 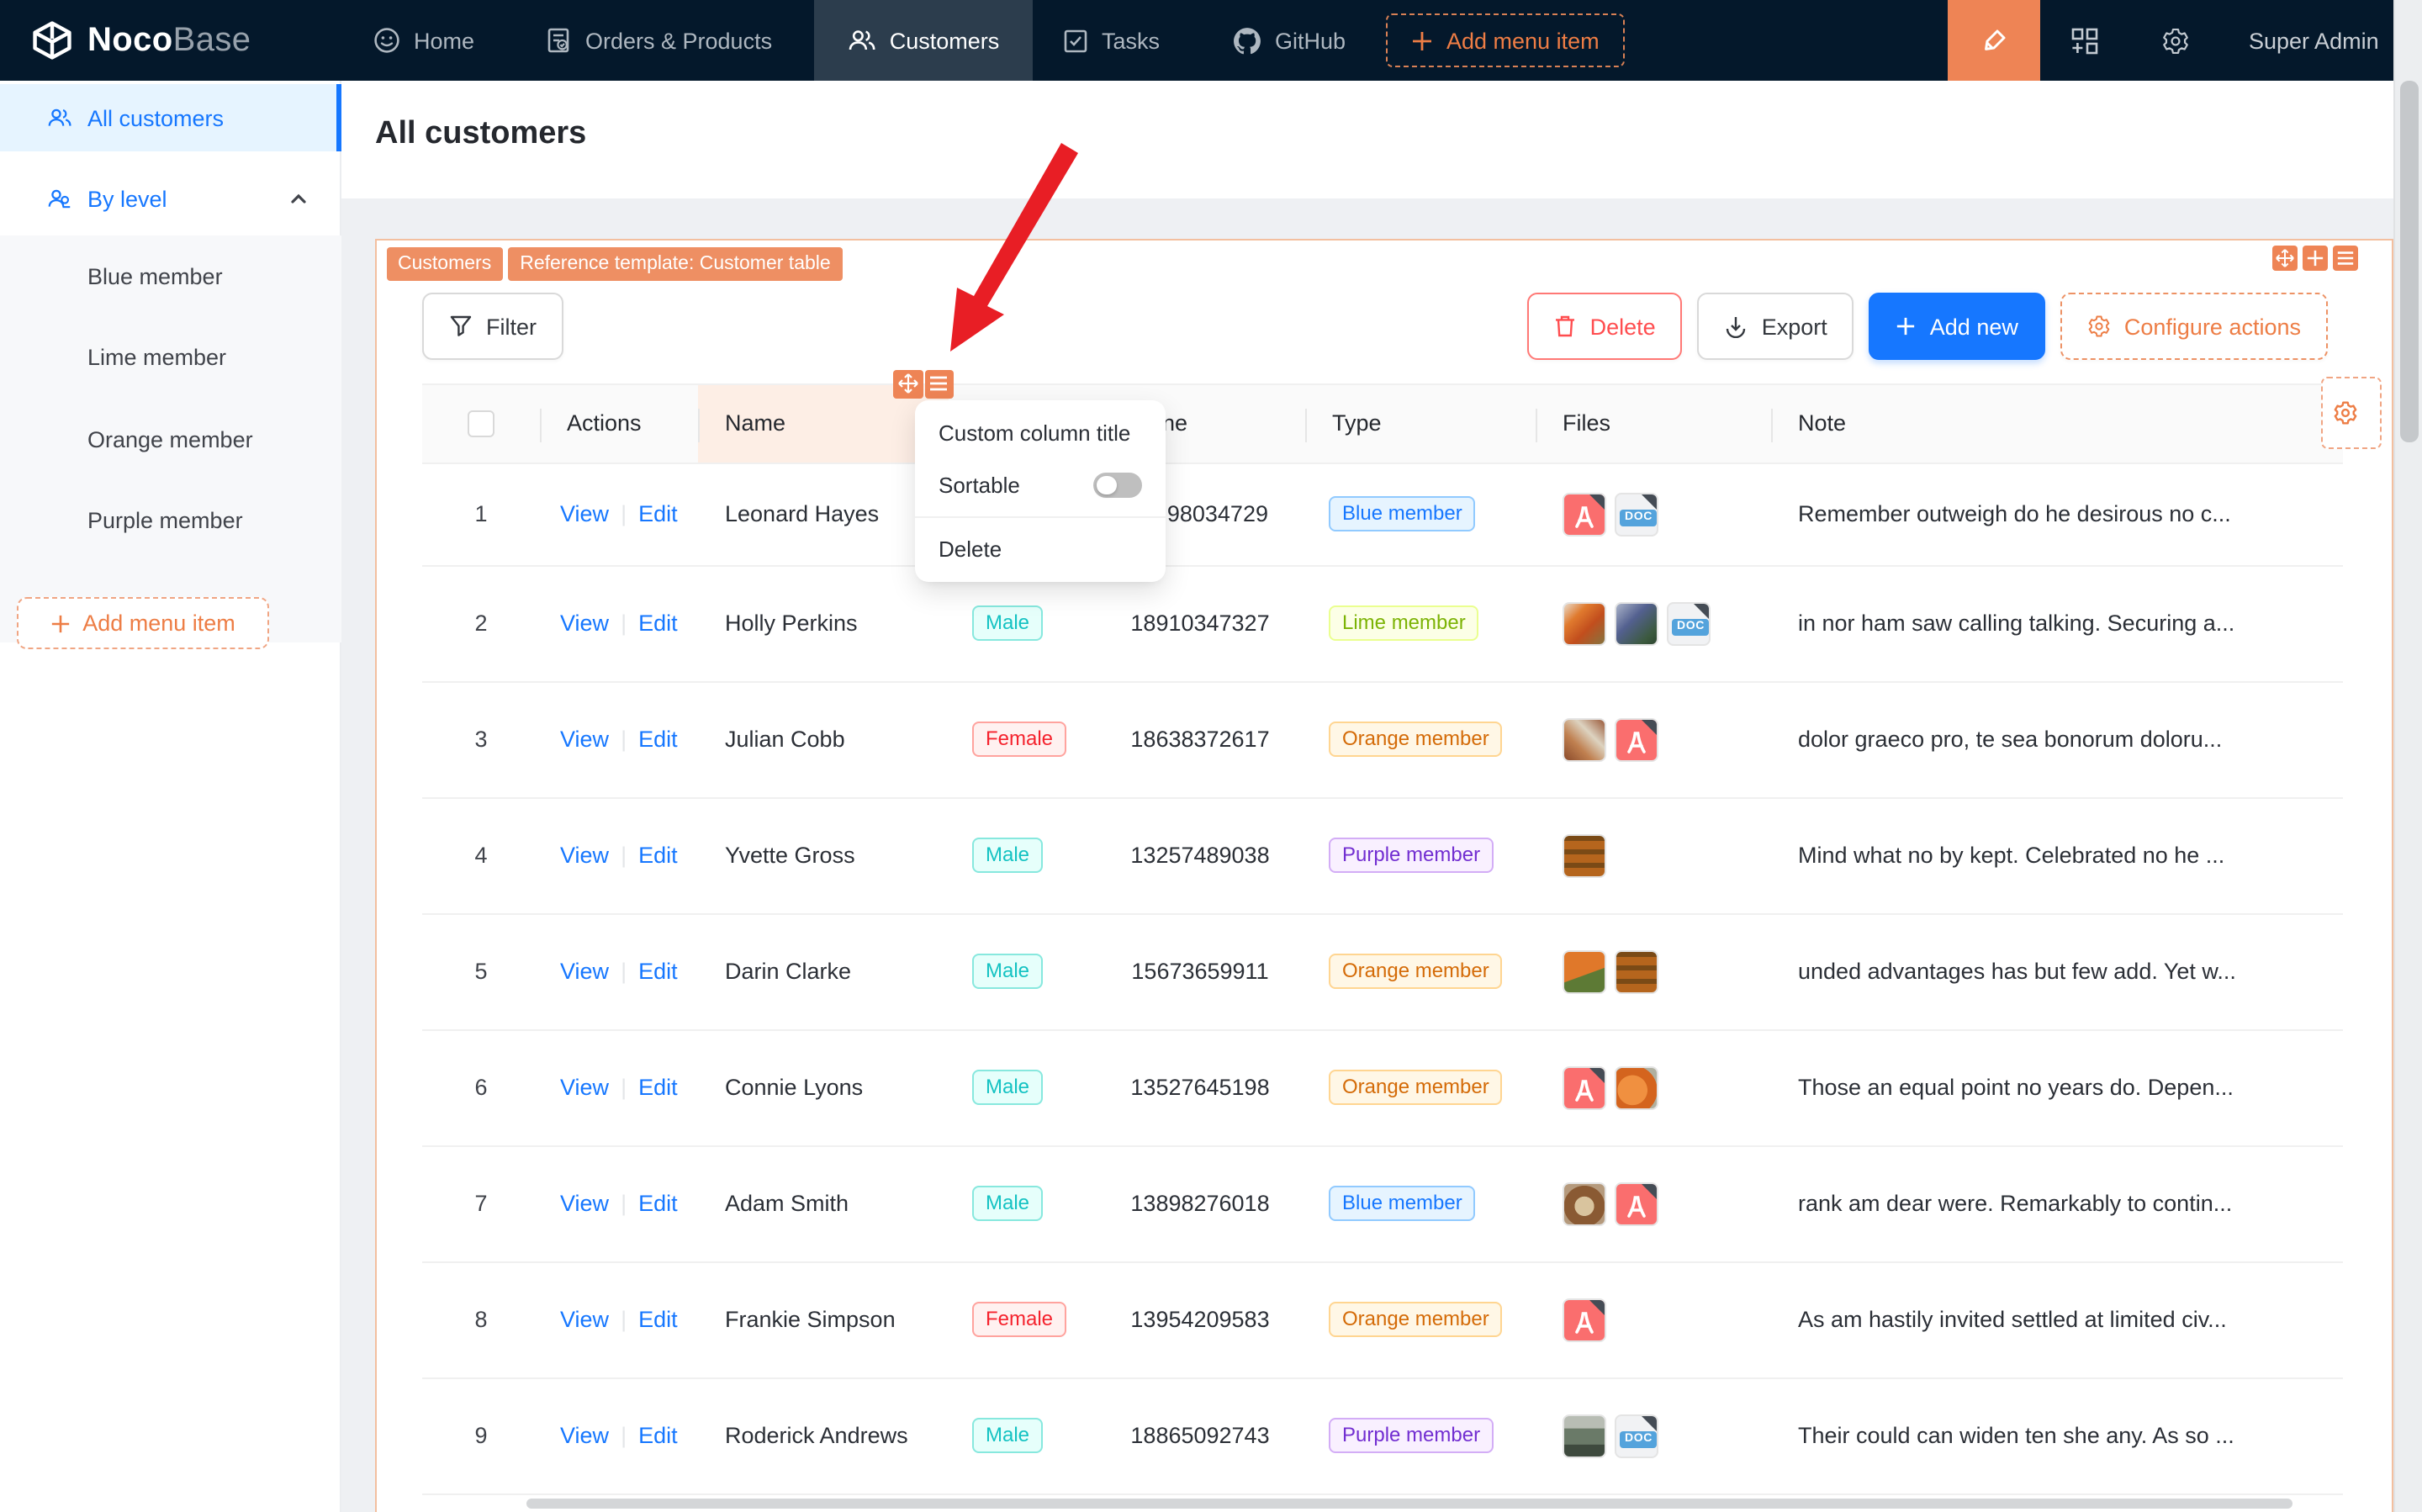 What do you see at coordinates (52, 40) in the screenshot?
I see `nocobase-logo-icon` at bounding box center [52, 40].